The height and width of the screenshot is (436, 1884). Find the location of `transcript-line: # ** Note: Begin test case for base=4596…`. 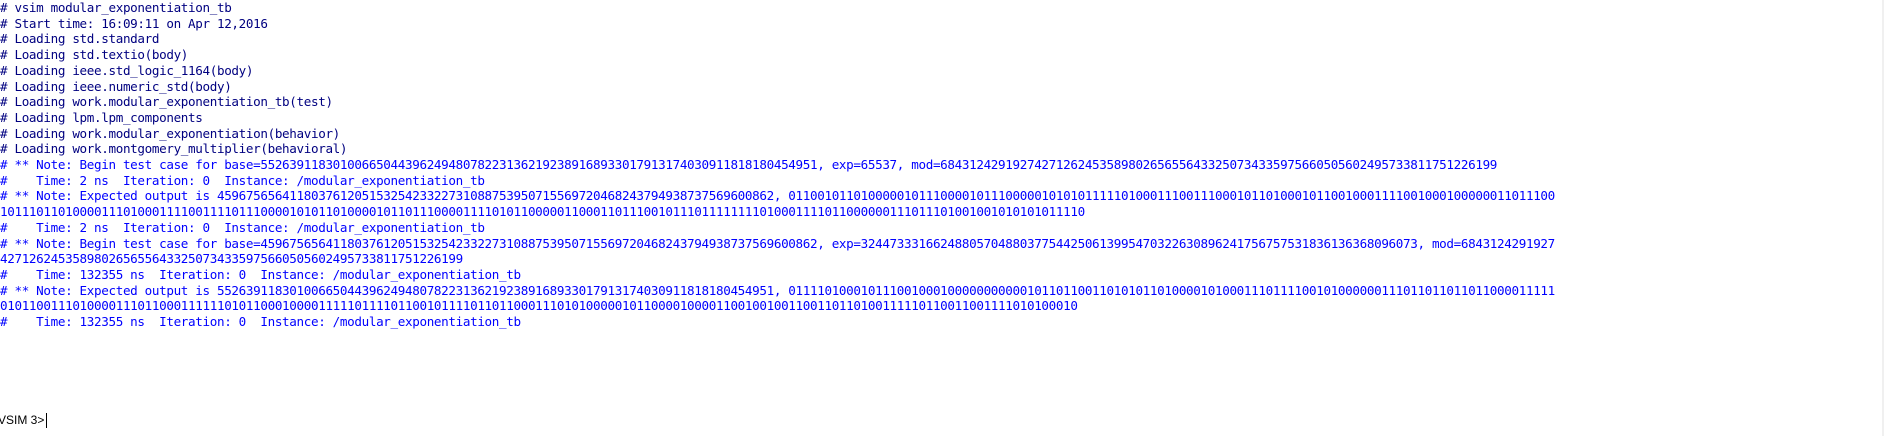

transcript-line: # ** Note: Begin test case for base=4596… is located at coordinates (777, 243).